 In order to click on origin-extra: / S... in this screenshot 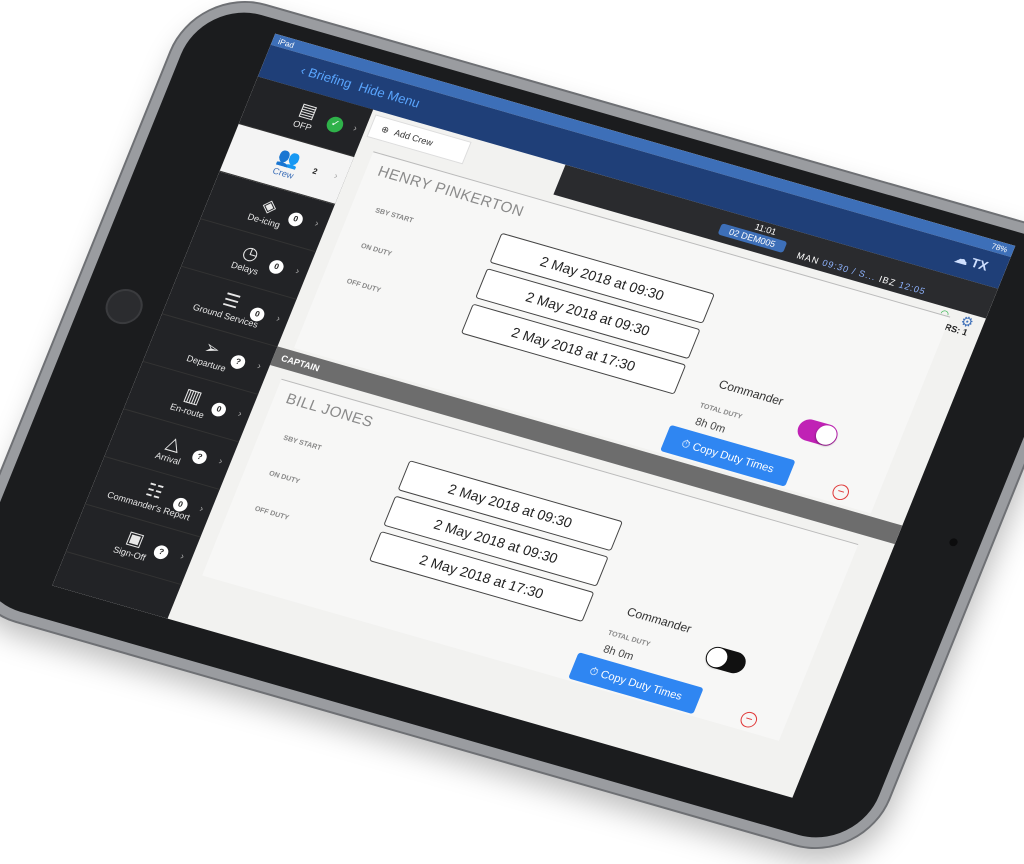, I will do `click(864, 274)`.